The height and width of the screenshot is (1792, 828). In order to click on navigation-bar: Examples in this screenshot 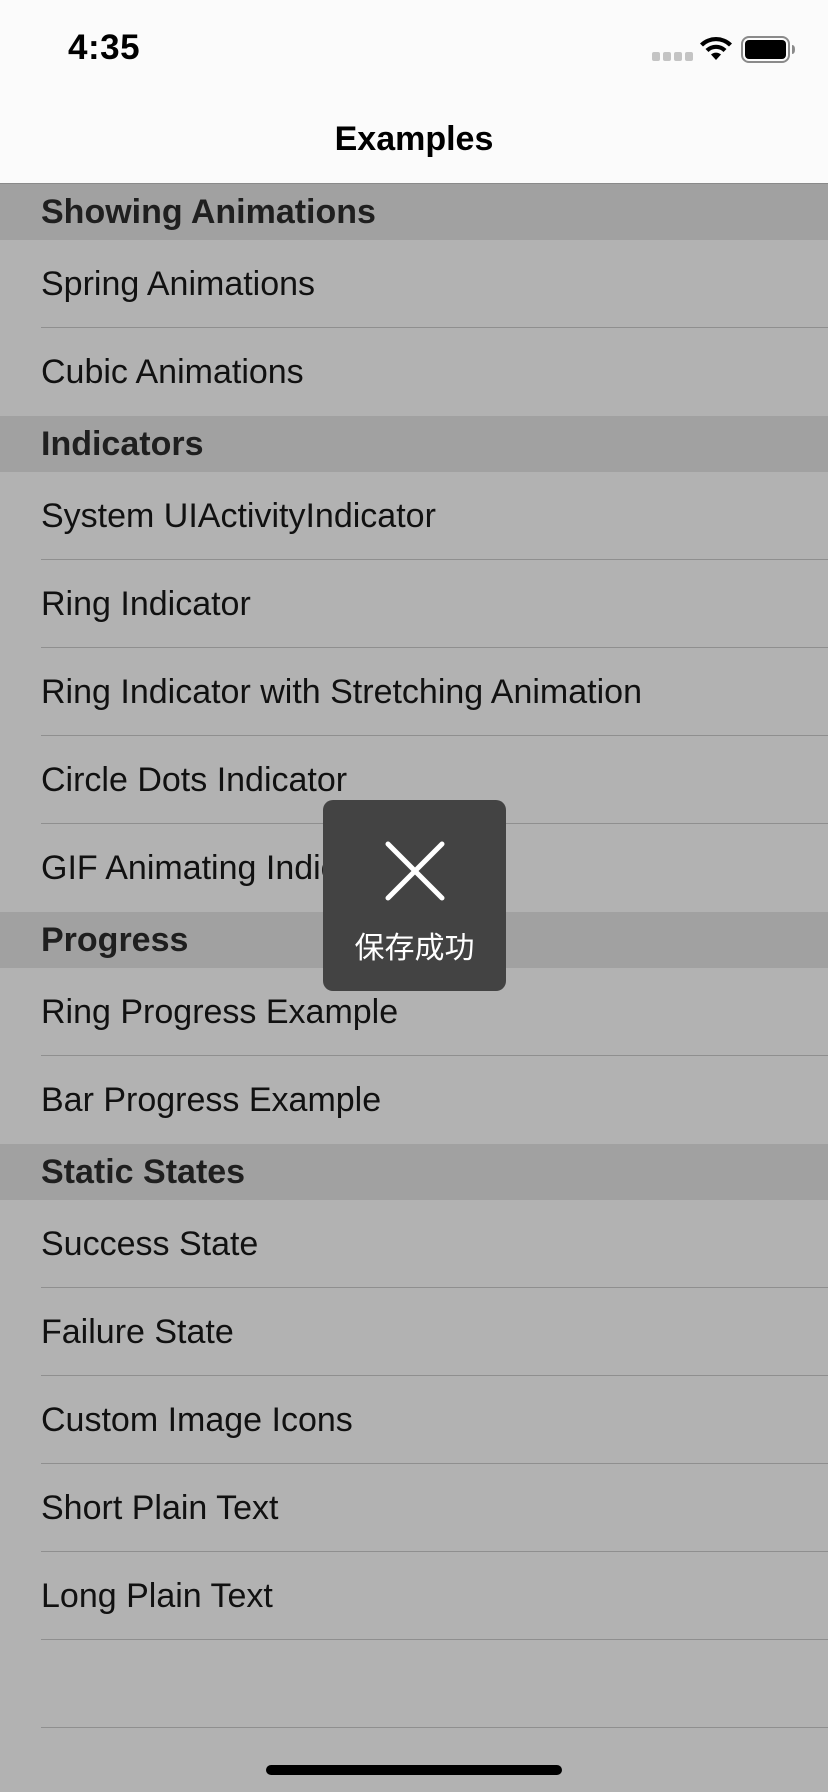, I will do `click(414, 140)`.